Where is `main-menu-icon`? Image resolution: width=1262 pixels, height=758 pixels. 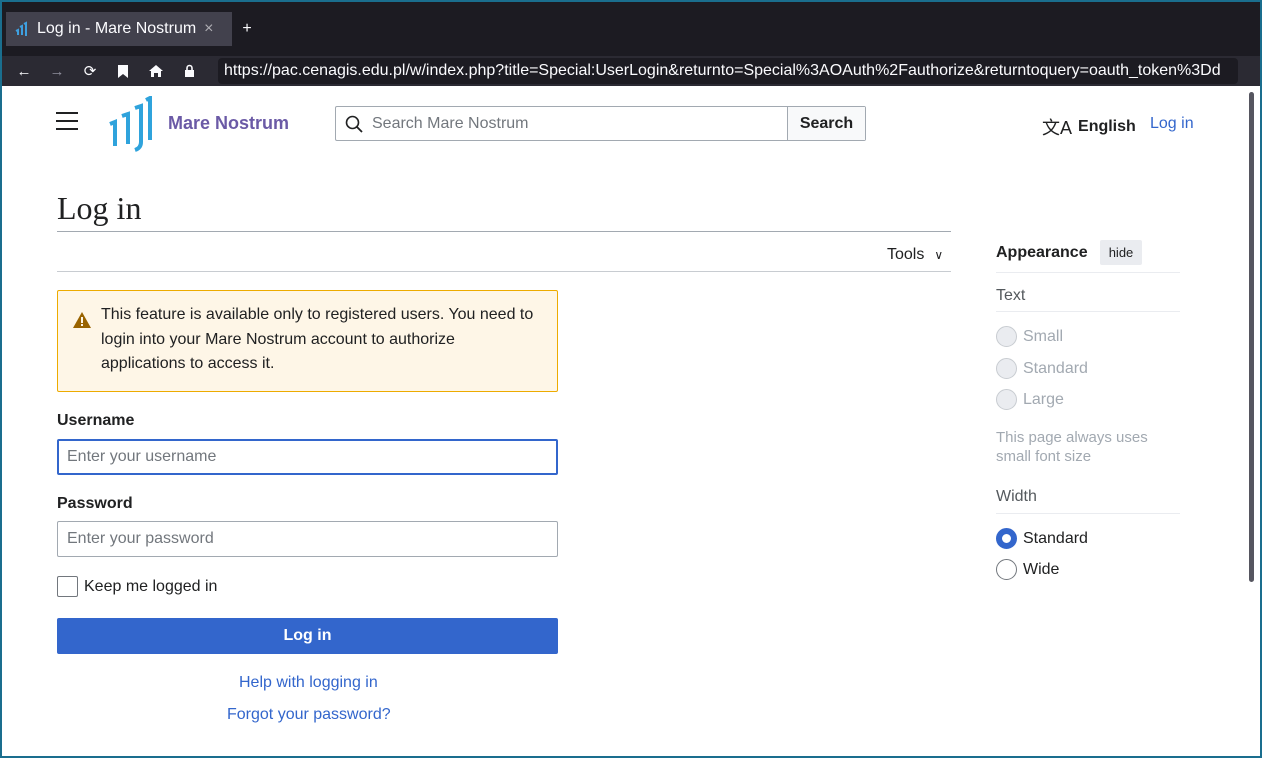
main-menu-icon is located at coordinates (67, 121).